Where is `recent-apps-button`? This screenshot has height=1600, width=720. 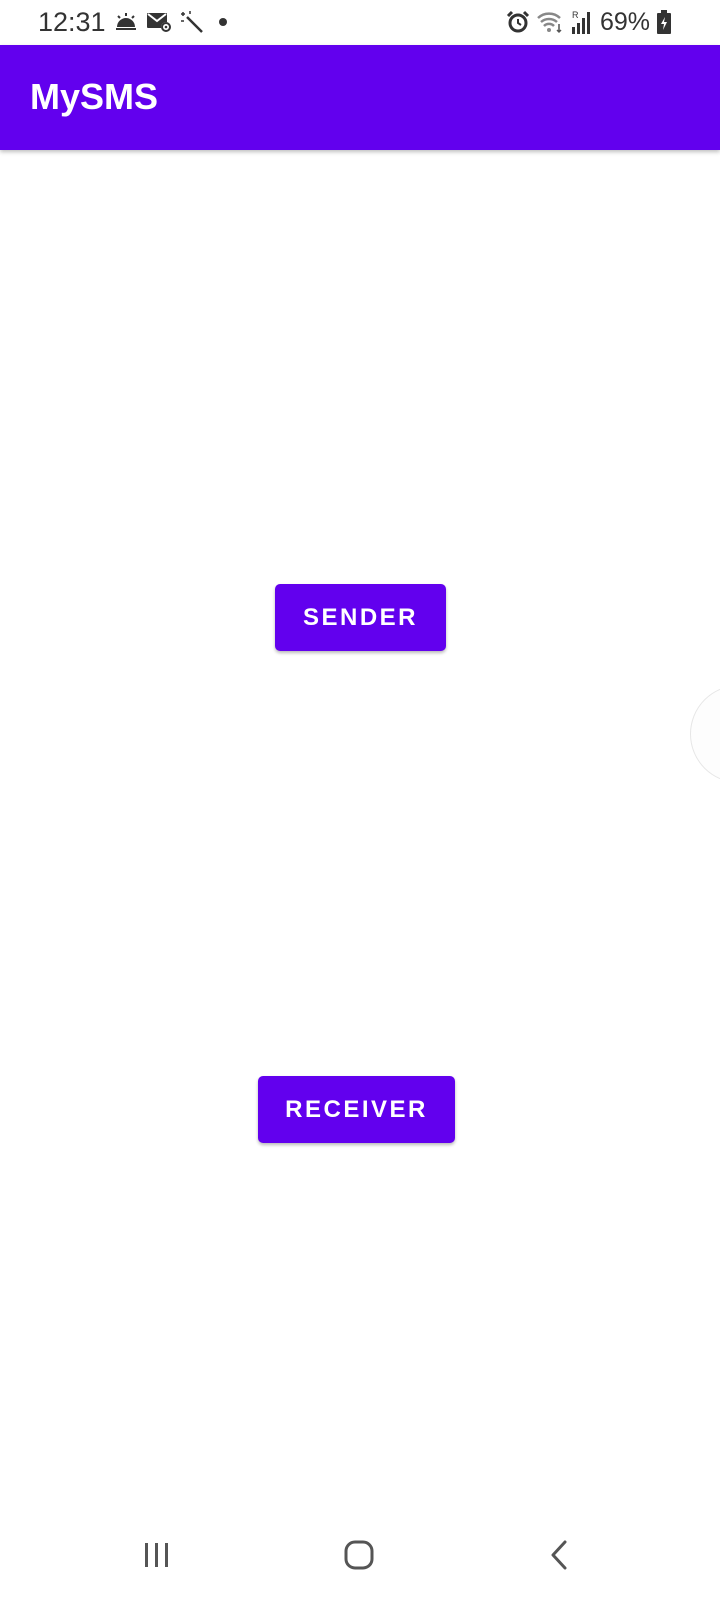
recent-apps-button is located at coordinates (157, 1555).